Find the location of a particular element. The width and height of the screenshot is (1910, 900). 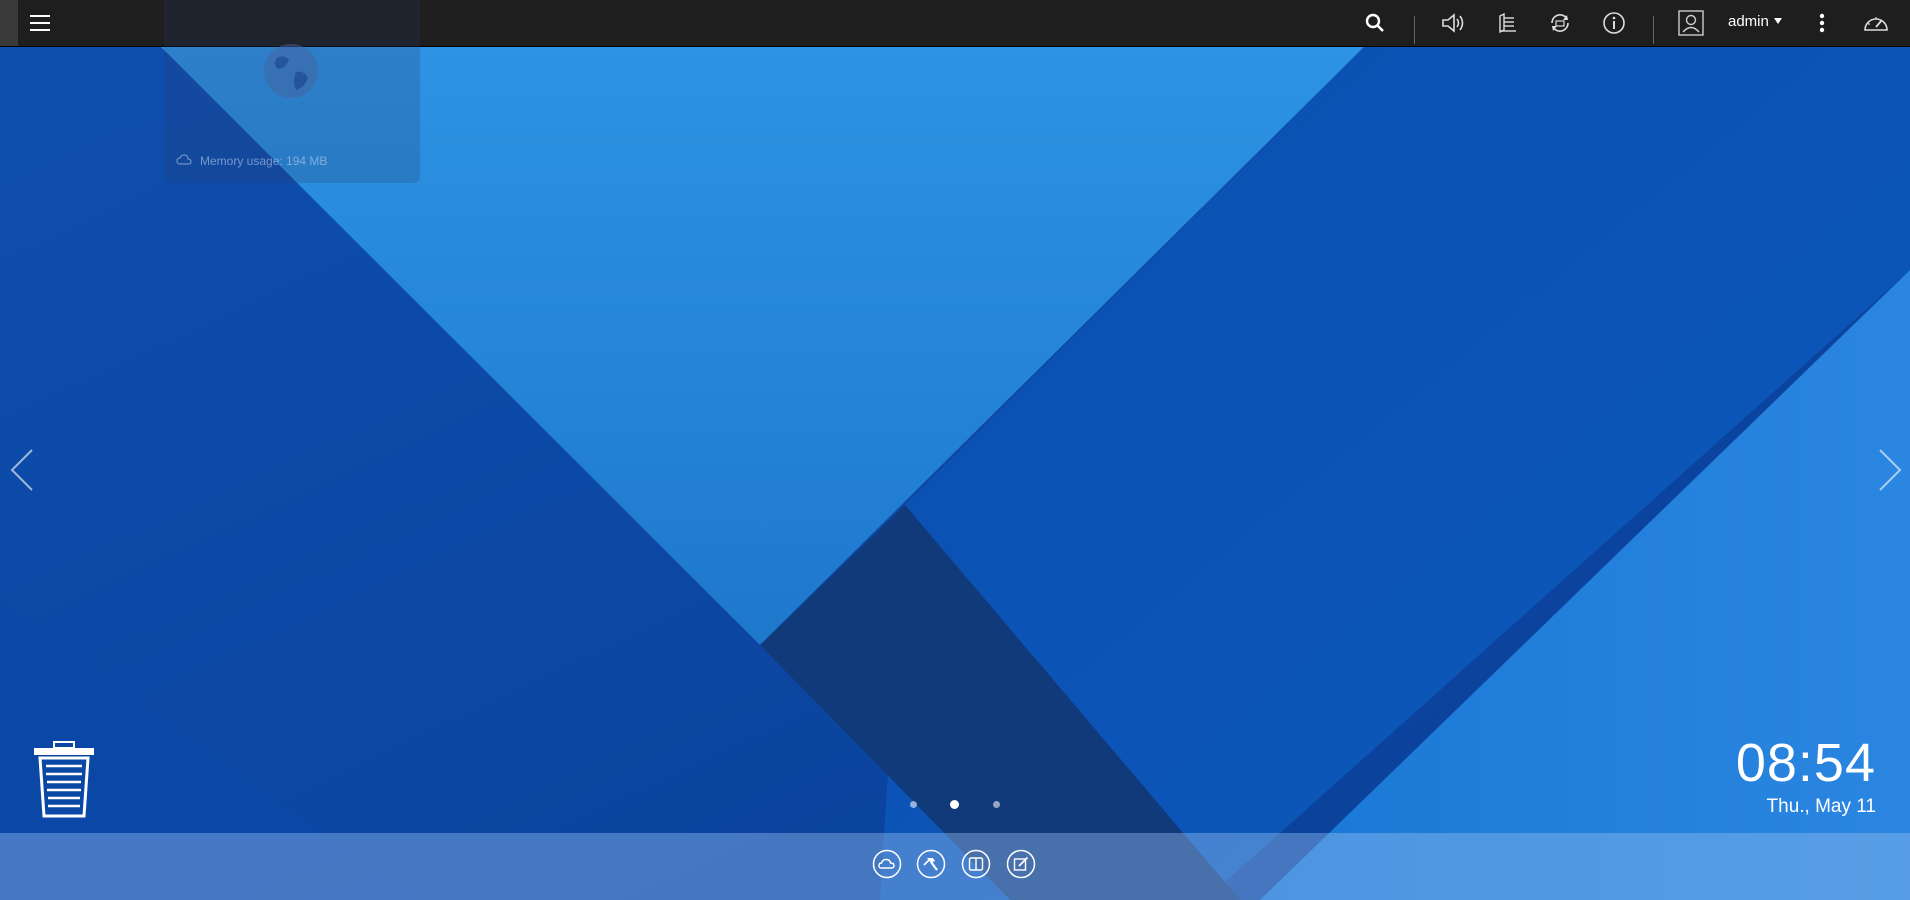

dashboard-button is located at coordinates (1876, 23).